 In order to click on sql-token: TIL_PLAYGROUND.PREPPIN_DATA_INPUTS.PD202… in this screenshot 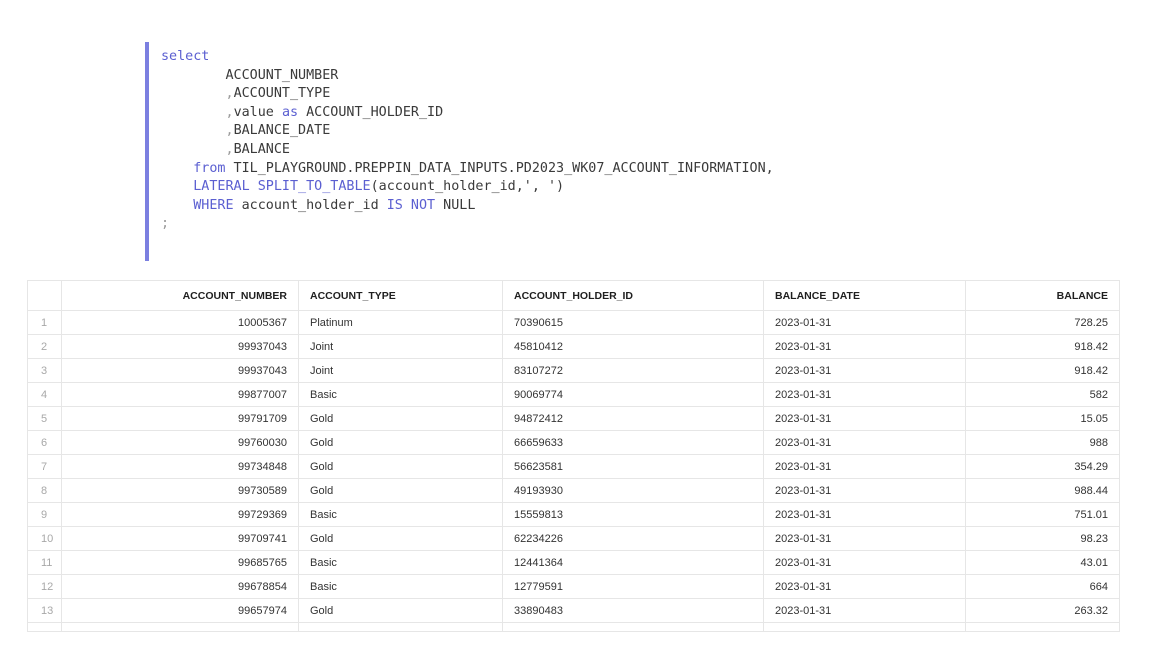, I will do `click(499, 168)`.